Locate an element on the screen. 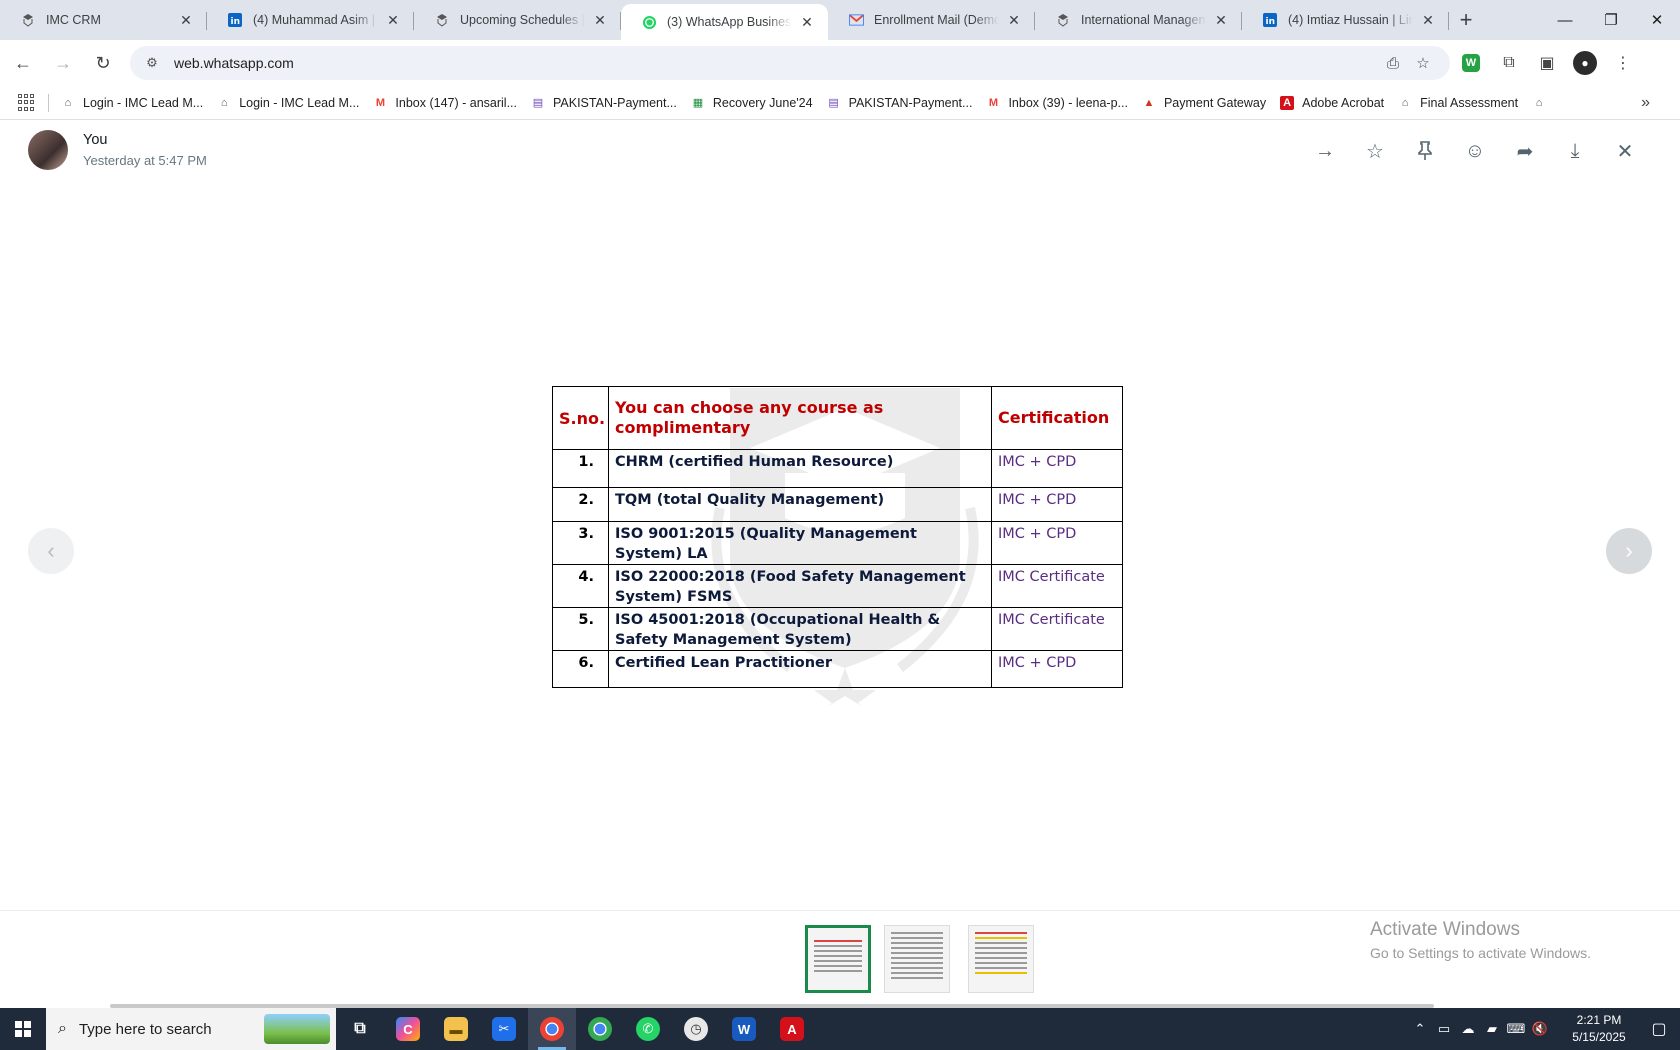  react-emoji-icon: ☺ is located at coordinates (1475, 151).